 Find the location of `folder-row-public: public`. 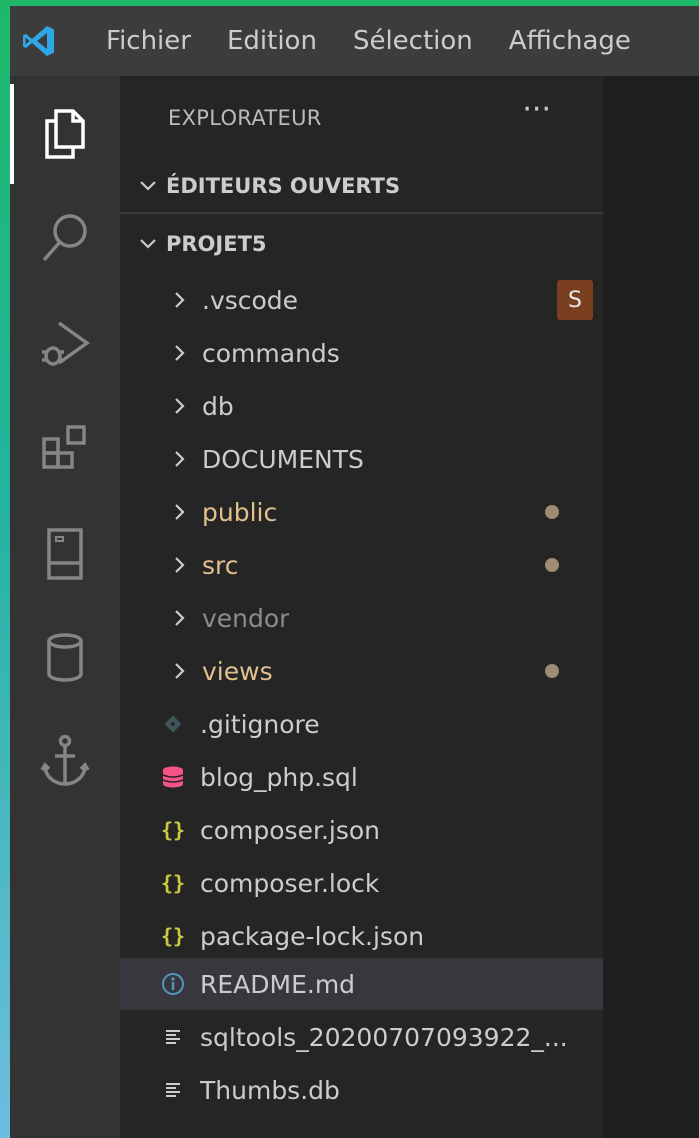

folder-row-public: public is located at coordinates (361, 512).